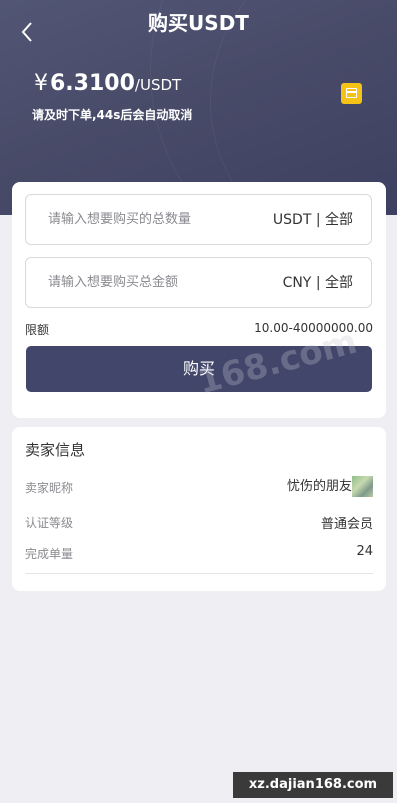  I want to click on amount-placeholder: 请输入想要购买总金额, so click(113, 282).